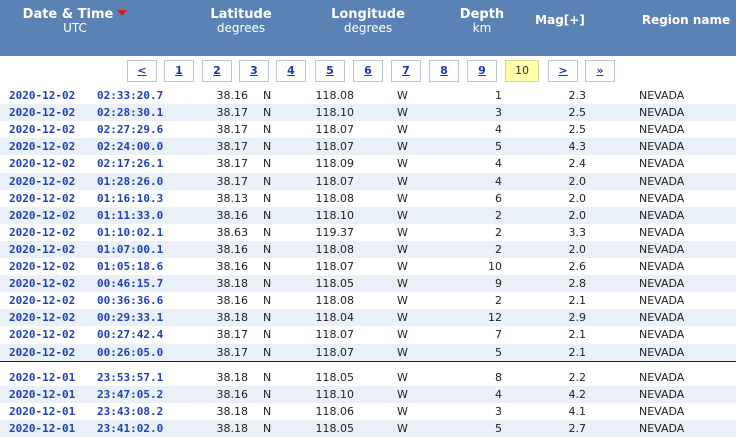  What do you see at coordinates (130, 146) in the screenshot?
I see `event-time-link: 02:24:00.0` at bounding box center [130, 146].